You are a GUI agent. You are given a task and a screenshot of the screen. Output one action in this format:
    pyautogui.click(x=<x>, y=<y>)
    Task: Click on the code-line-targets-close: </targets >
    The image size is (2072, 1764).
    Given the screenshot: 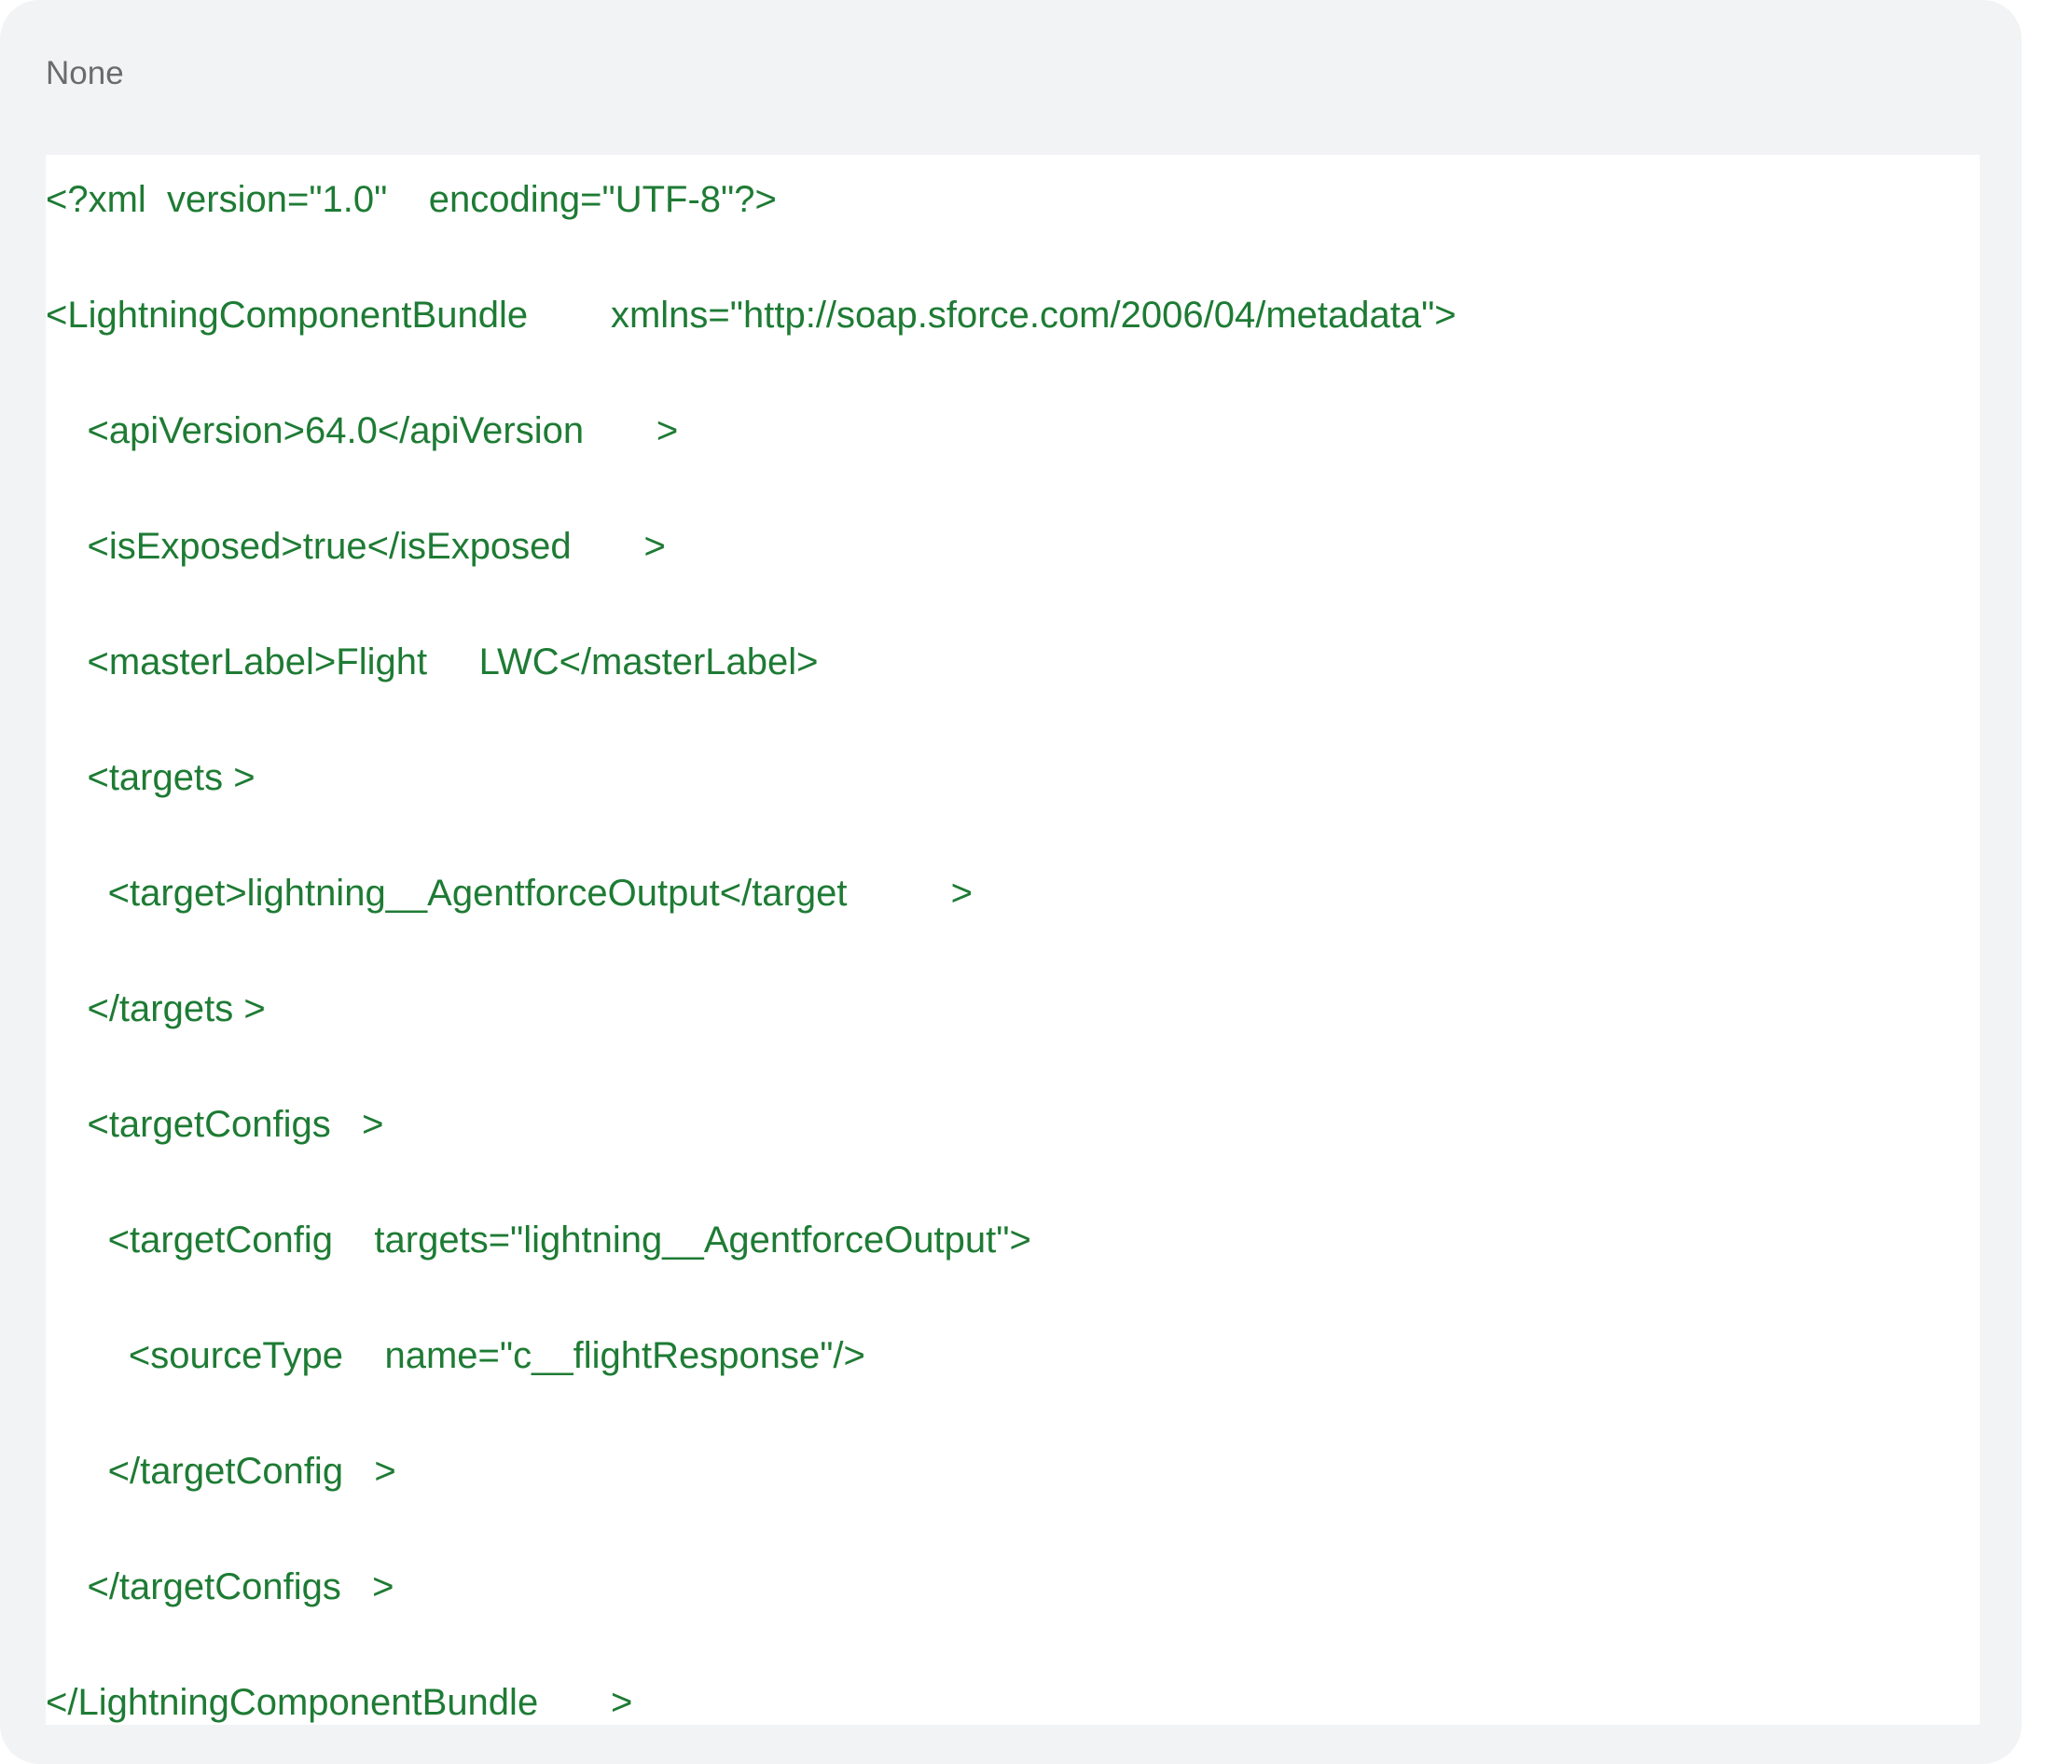 What is the action you would take?
    pyautogui.click(x=156, y=1008)
    